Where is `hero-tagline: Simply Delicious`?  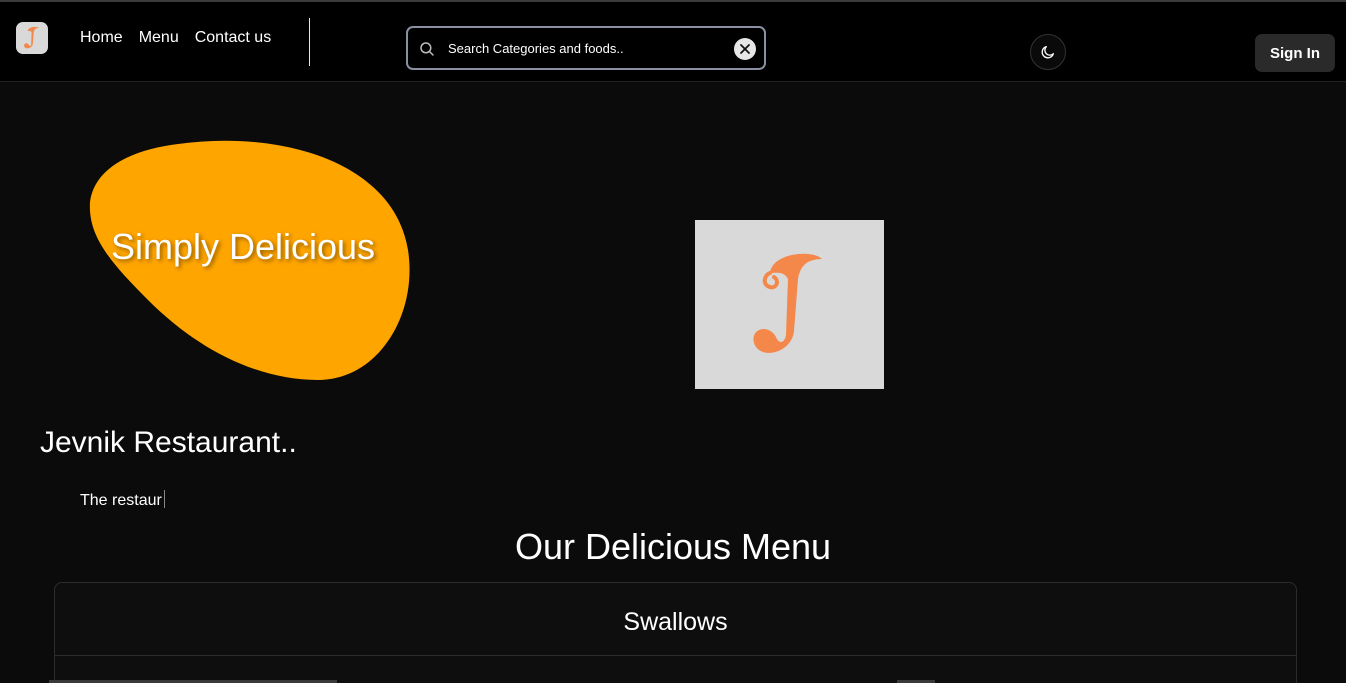
hero-tagline: Simply Delicious is located at coordinates (243, 246).